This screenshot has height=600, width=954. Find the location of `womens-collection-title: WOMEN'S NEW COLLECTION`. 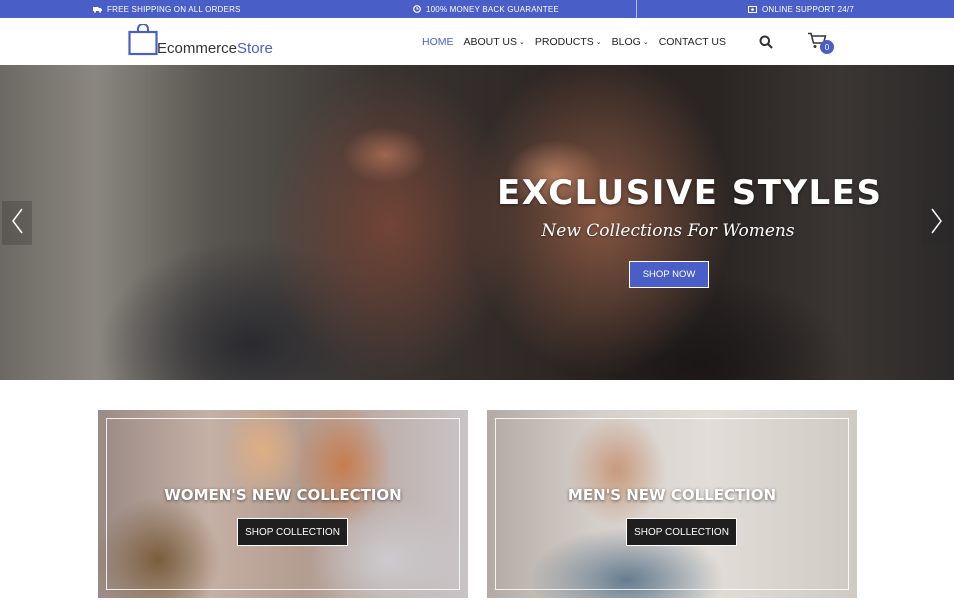

womens-collection-title: WOMEN'S NEW COLLECTION is located at coordinates (283, 495).